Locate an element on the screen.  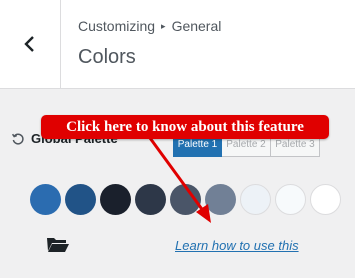
folder-icon is located at coordinates (58, 244).